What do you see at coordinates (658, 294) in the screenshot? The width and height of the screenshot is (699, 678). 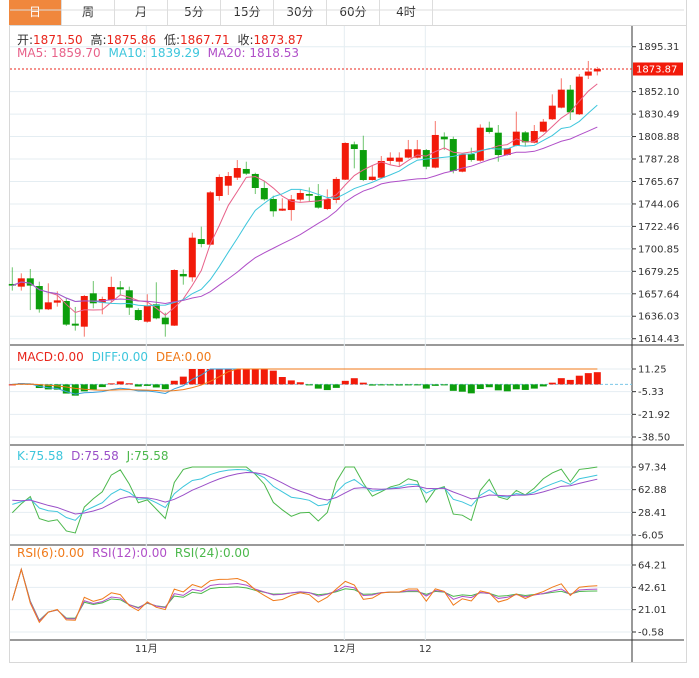 I see `price-tick-label: 1657.64` at bounding box center [658, 294].